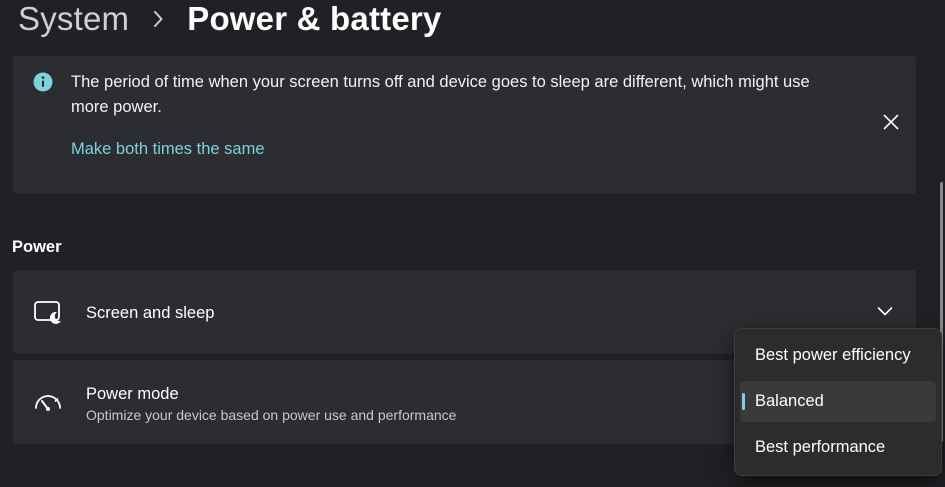 Image resolution: width=945 pixels, height=487 pixels. I want to click on page-title: Power & battery, so click(314, 18).